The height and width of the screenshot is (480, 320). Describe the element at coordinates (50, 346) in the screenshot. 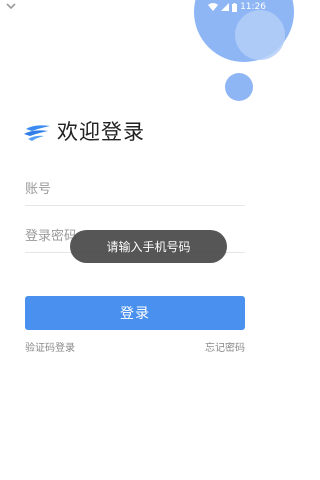

I see `sms-login-link: 验证码登录` at that location.